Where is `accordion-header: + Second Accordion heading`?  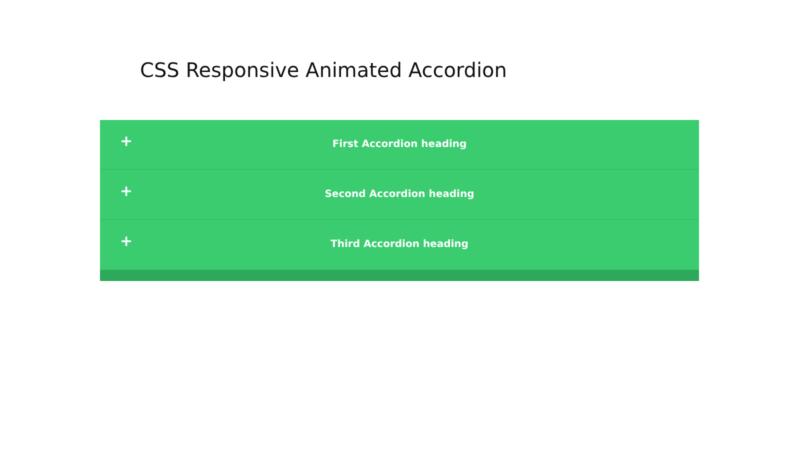
accordion-header: + Second Accordion heading is located at coordinates (399, 195).